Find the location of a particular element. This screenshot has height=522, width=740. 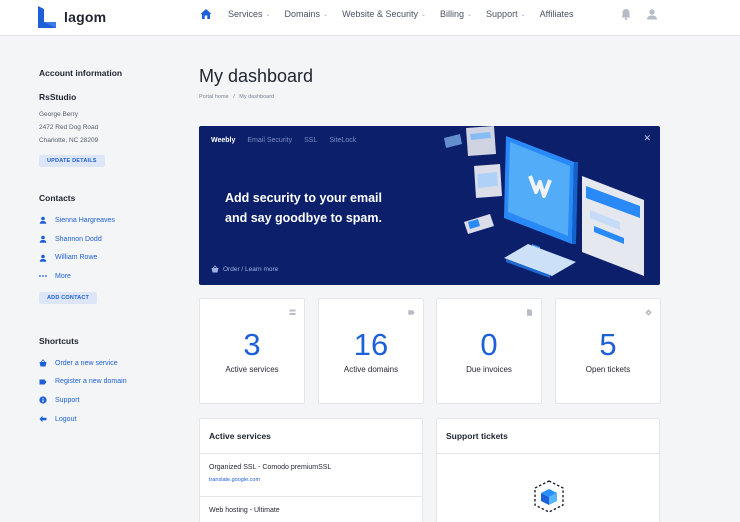

shortcut-label: Order a new service is located at coordinates (86, 363).